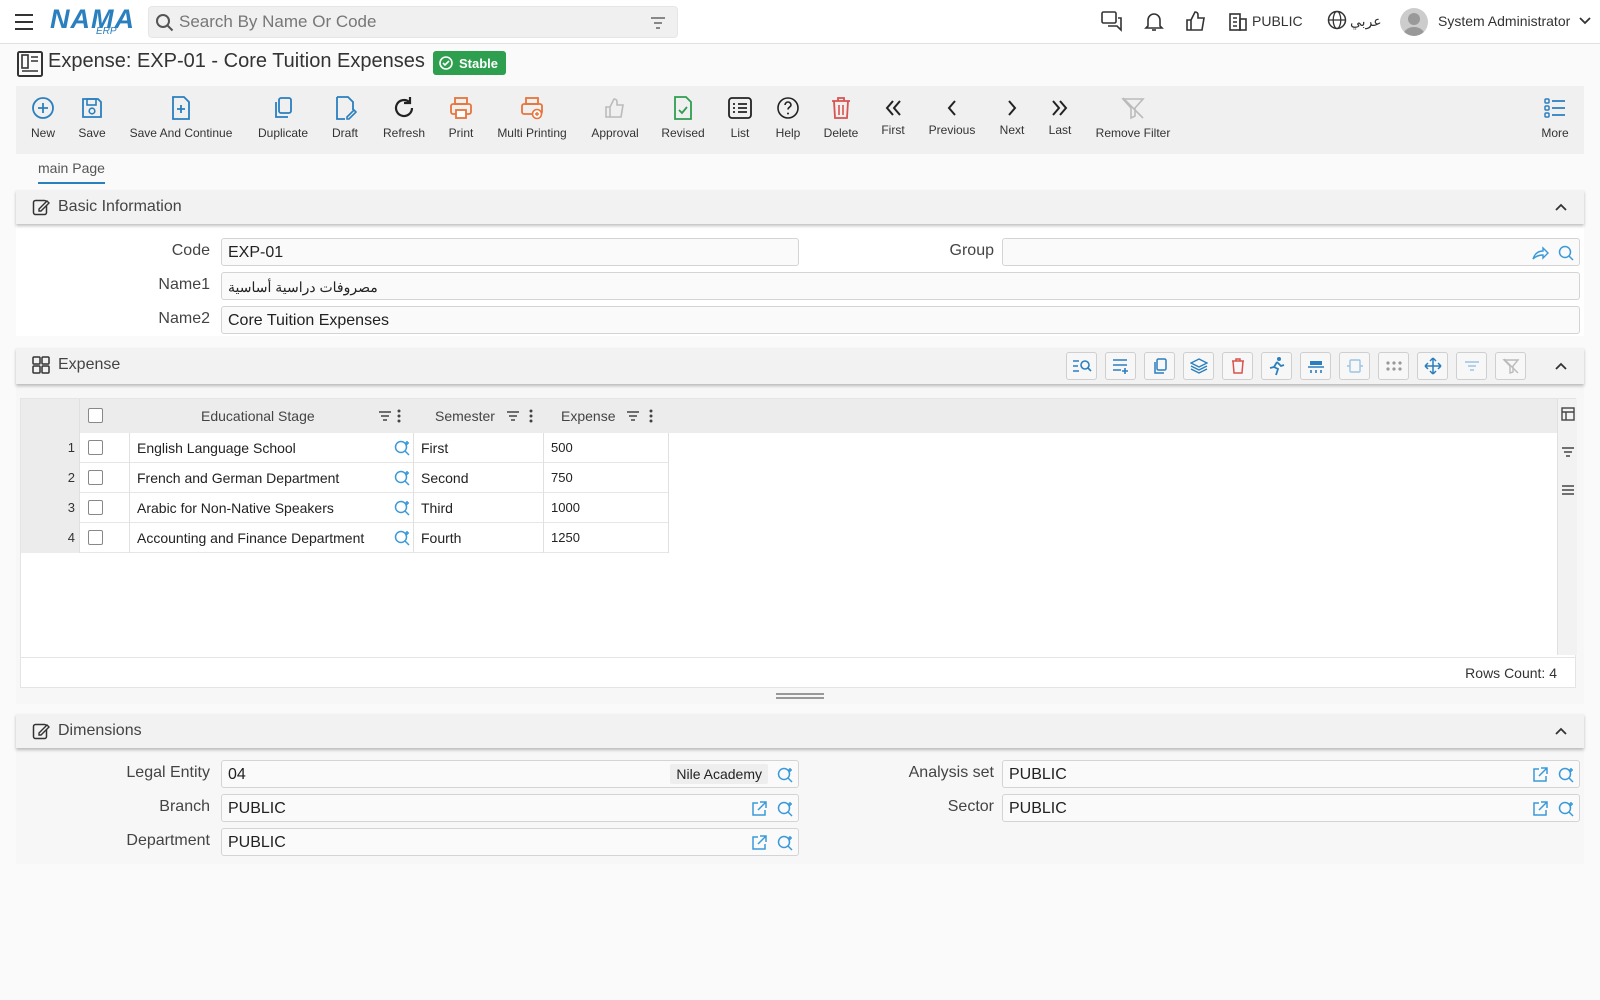 The height and width of the screenshot is (1000, 1600). What do you see at coordinates (1133, 120) in the screenshot?
I see `remove-filter-button: Remove Filter` at bounding box center [1133, 120].